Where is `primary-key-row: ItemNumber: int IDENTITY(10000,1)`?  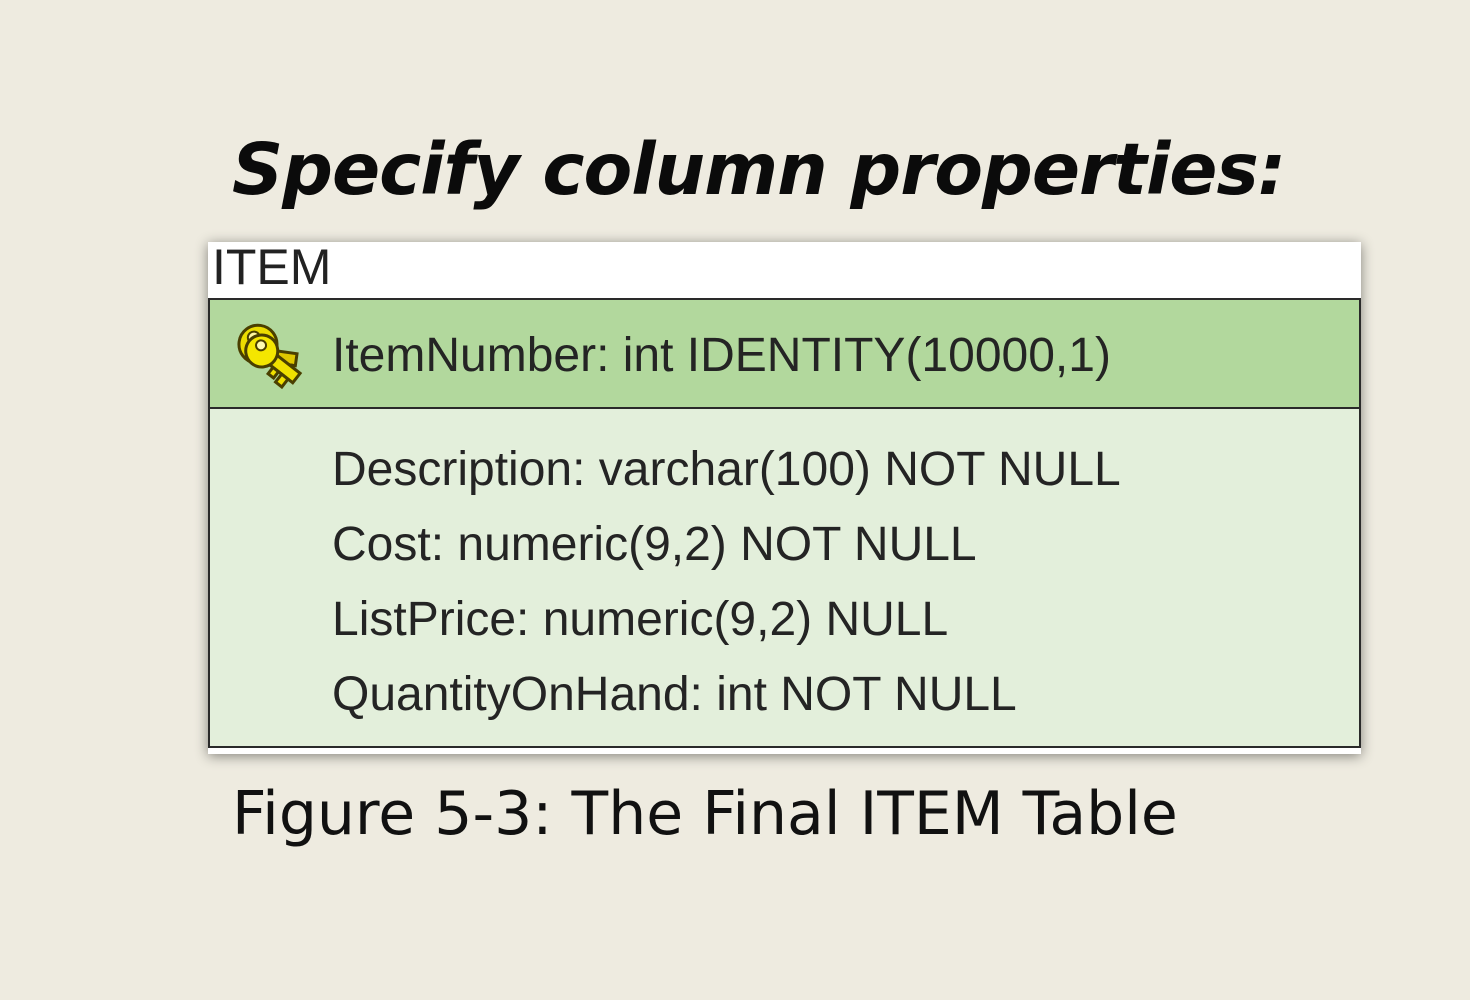 primary-key-row: ItemNumber: int IDENTITY(10000,1) is located at coordinates (784, 354).